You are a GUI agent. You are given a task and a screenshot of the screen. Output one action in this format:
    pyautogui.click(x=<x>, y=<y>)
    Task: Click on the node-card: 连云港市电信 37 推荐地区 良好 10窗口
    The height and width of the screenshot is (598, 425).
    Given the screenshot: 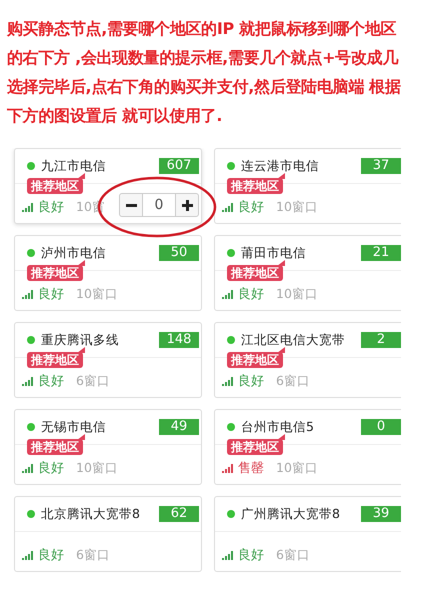 What is the action you would take?
    pyautogui.click(x=307, y=186)
    